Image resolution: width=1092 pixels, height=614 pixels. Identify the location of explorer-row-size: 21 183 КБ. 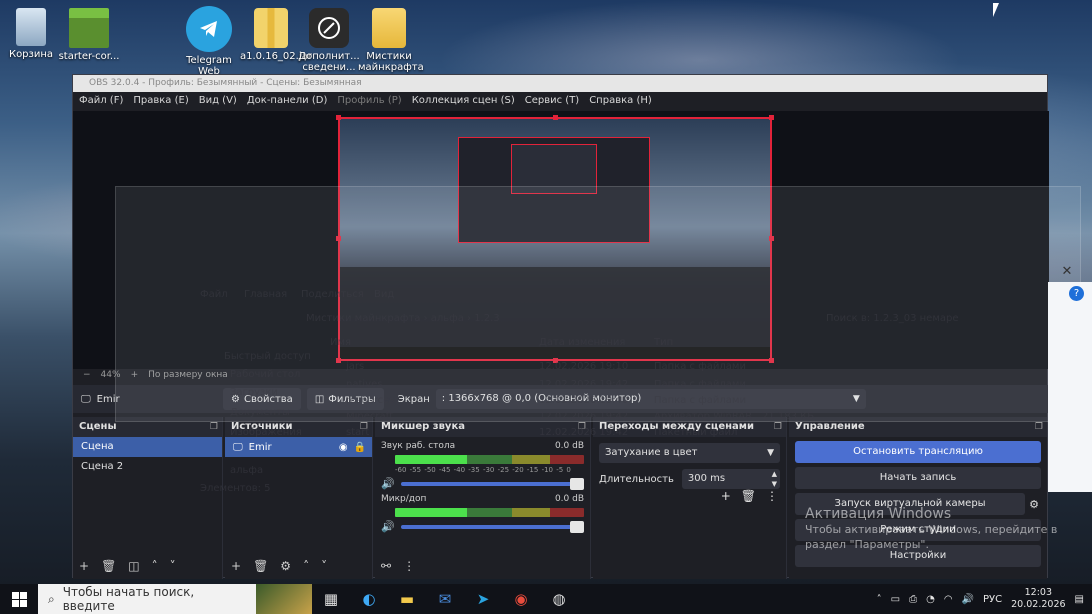
(788, 416).